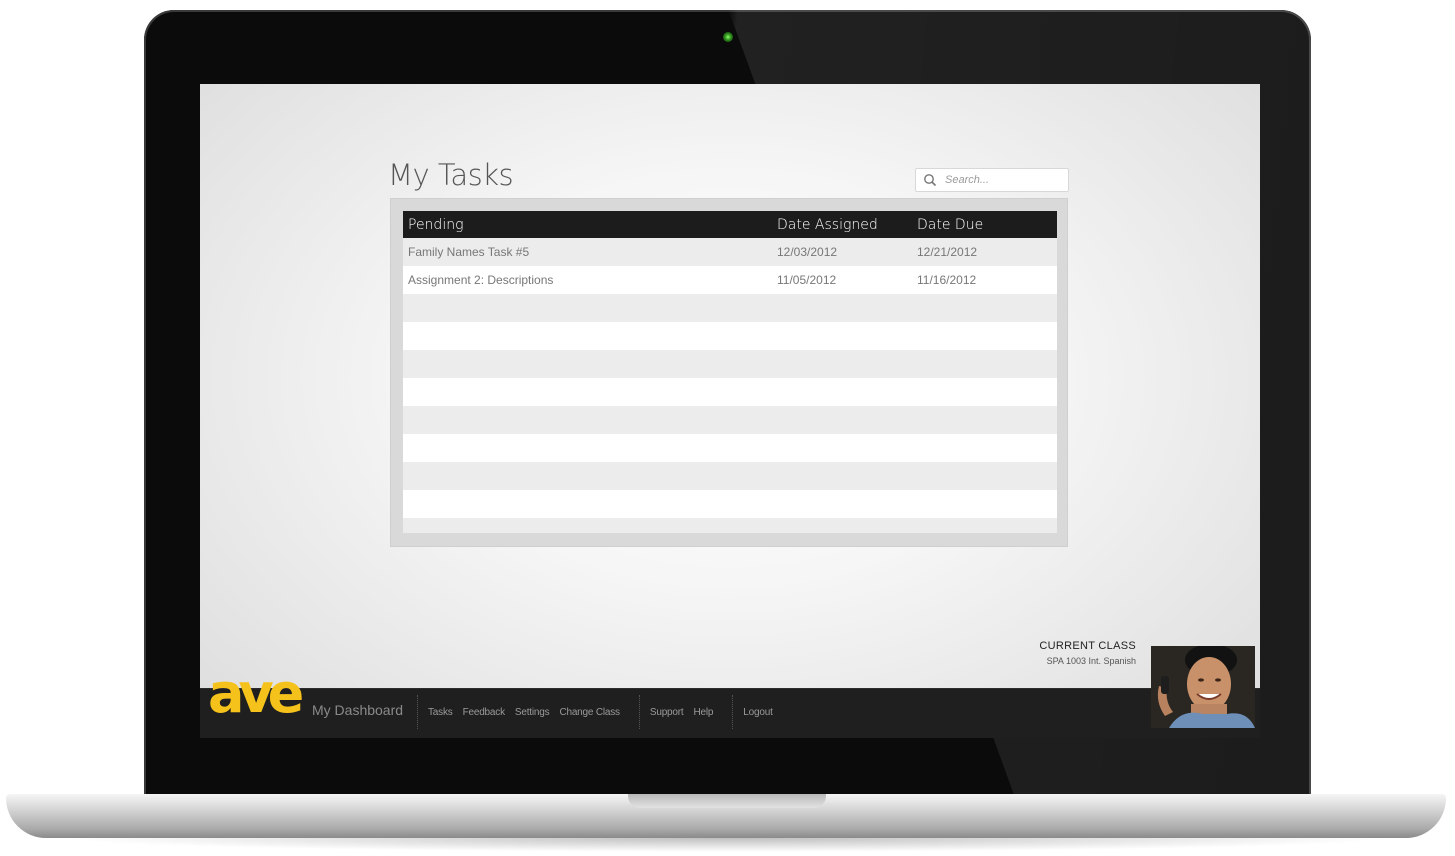 The width and height of the screenshot is (1455, 856). What do you see at coordinates (727, 845) in the screenshot?
I see `laptop-shadow` at bounding box center [727, 845].